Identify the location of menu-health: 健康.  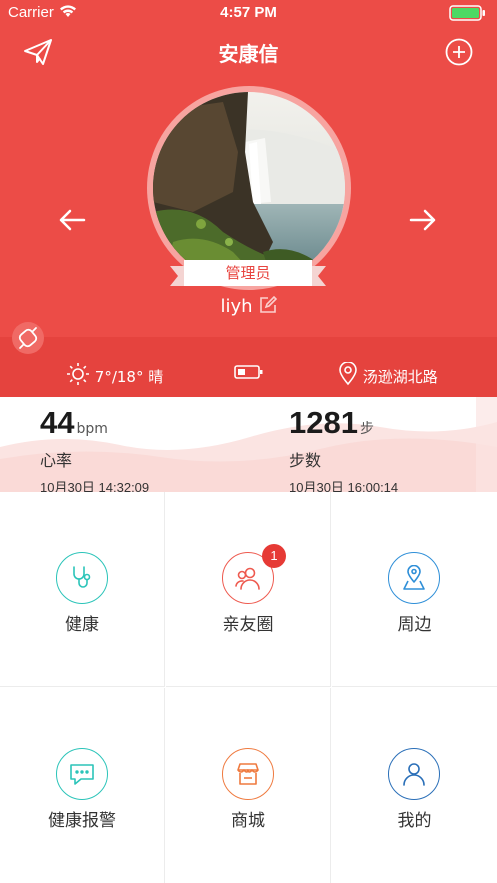
(82, 589).